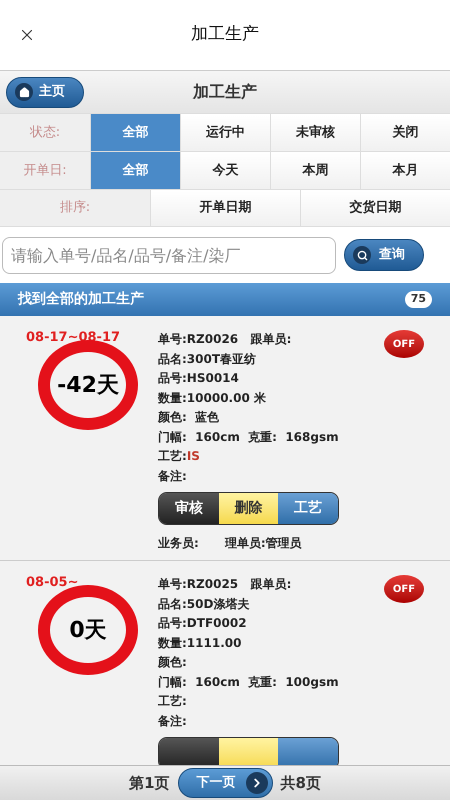 Image resolution: width=450 pixels, height=800 pixels. Describe the element at coordinates (208, 359) in the screenshot. I see `order-detail: 品名:300T春亚纺` at that location.